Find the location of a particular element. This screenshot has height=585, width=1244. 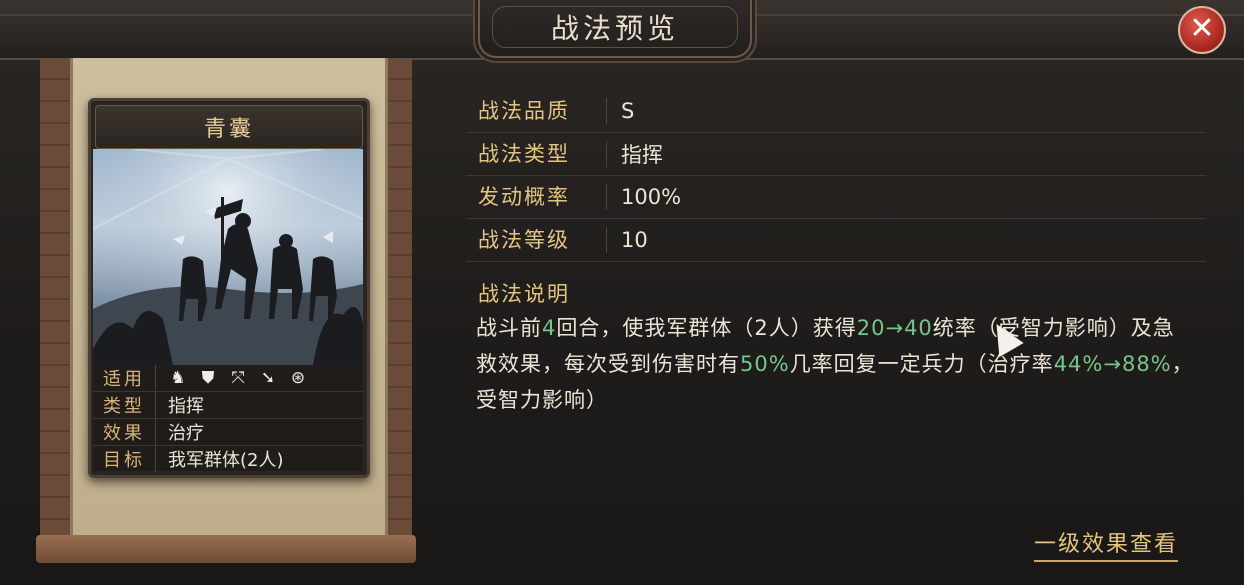

info-value: 指挥 is located at coordinates (642, 155).